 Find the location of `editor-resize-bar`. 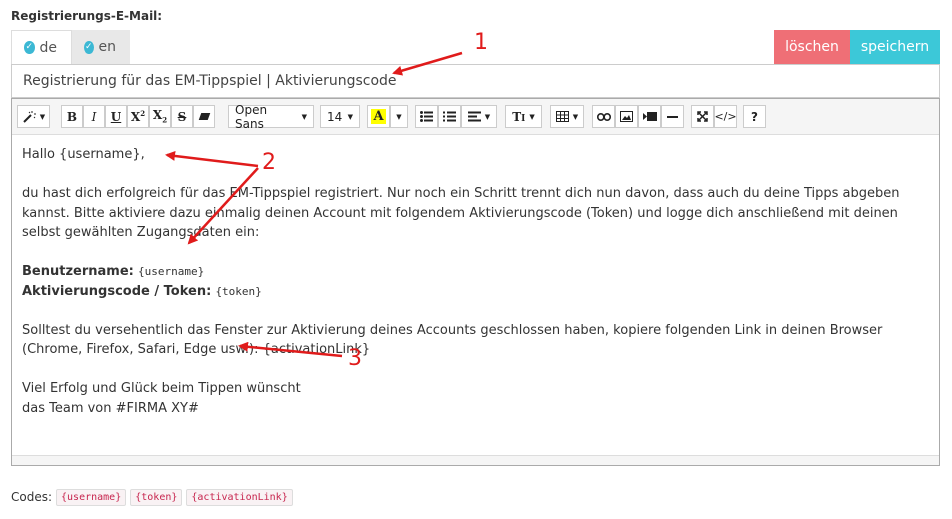

editor-resize-bar is located at coordinates (475, 460).